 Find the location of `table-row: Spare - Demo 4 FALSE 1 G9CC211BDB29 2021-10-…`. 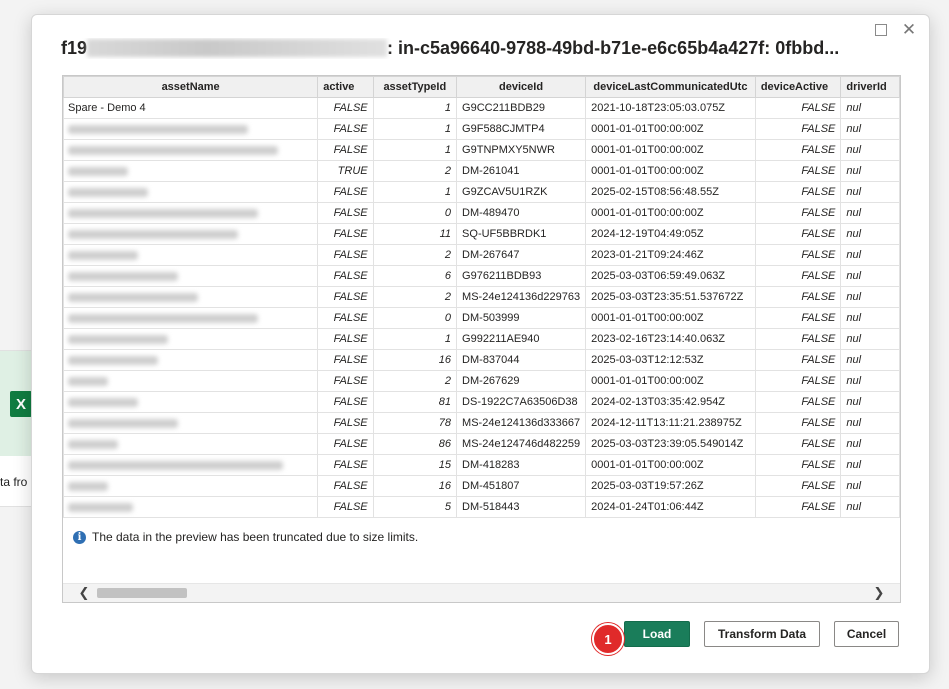

table-row: Spare - Demo 4 FALSE 1 G9CC211BDB29 2021-10-… is located at coordinates (481, 108).